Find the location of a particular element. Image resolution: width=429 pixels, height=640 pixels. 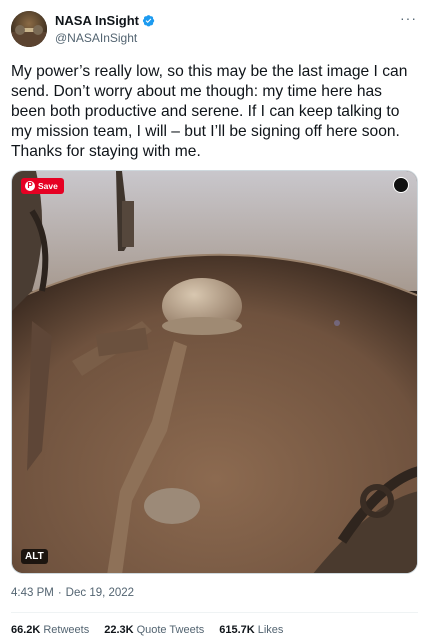

likes-stat: 615.7K Likes is located at coordinates (251, 630).